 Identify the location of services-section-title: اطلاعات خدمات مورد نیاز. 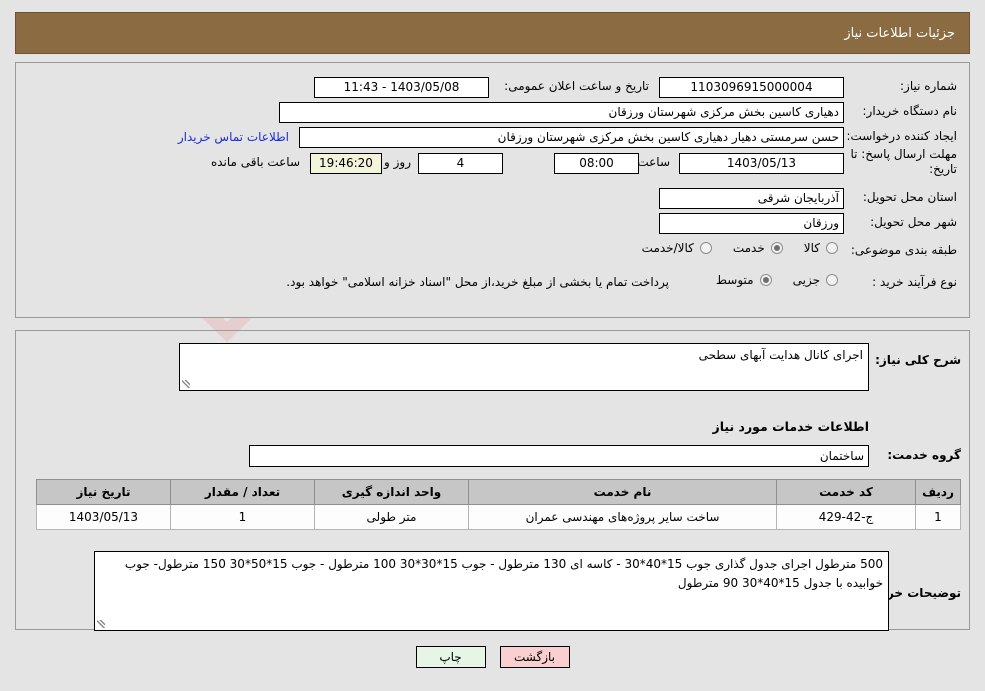
(791, 426).